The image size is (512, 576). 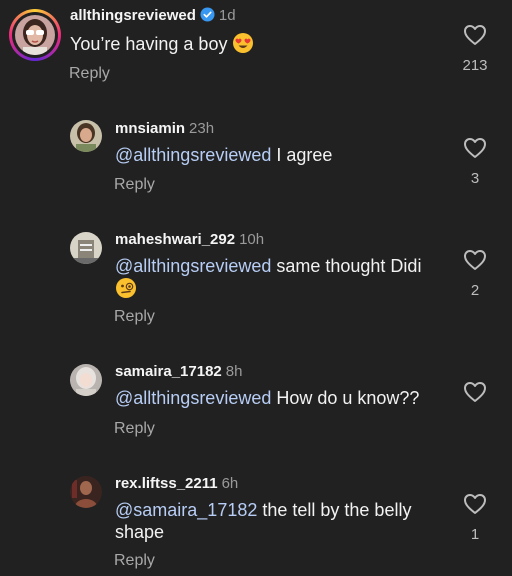 What do you see at coordinates (230, 483) in the screenshot?
I see `comment-time: 6h` at bounding box center [230, 483].